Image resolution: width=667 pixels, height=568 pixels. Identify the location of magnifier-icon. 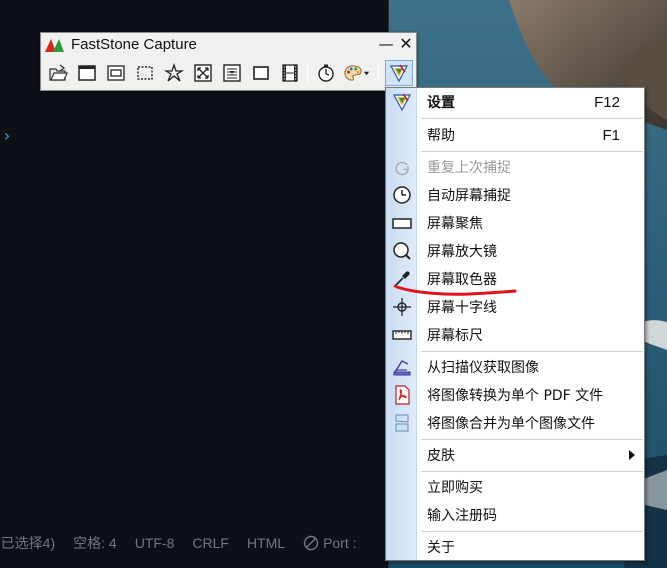
(402, 251).